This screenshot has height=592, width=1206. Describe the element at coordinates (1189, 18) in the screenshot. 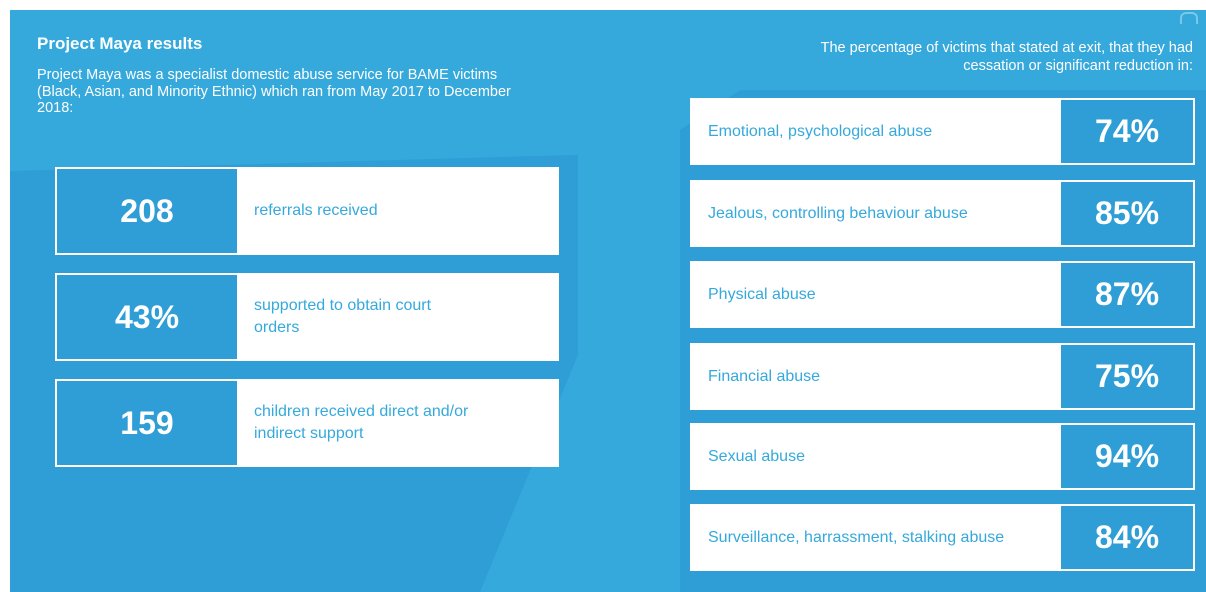

I see `corner-decoration` at that location.